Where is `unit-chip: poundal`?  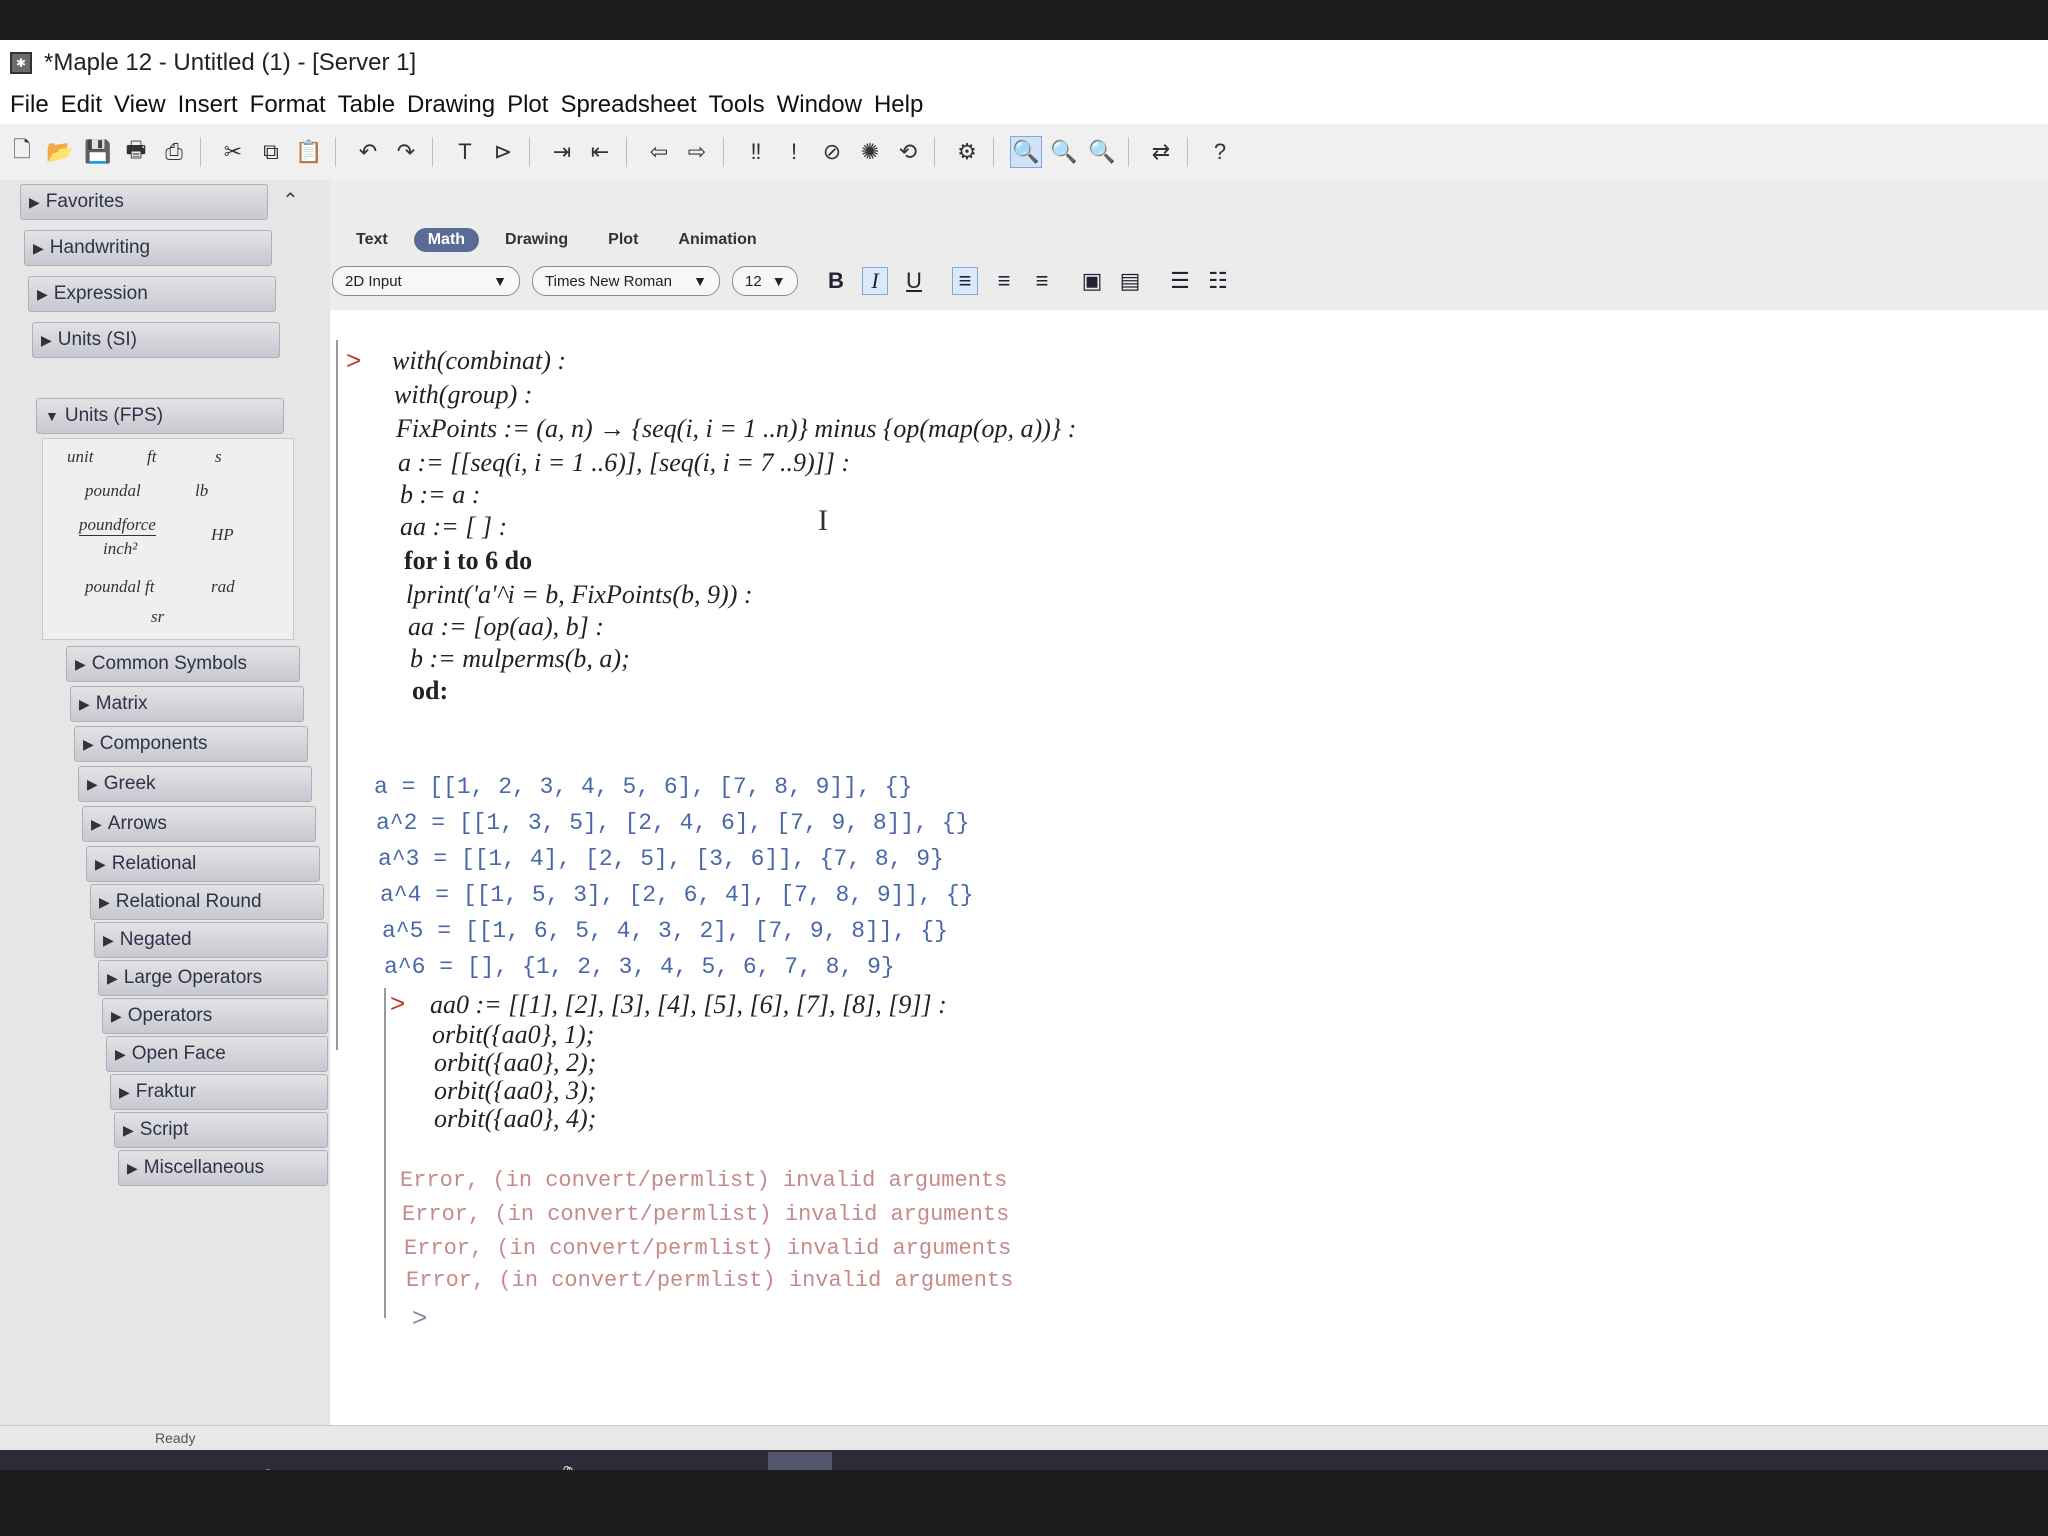
unit-chip: poundal is located at coordinates (113, 491).